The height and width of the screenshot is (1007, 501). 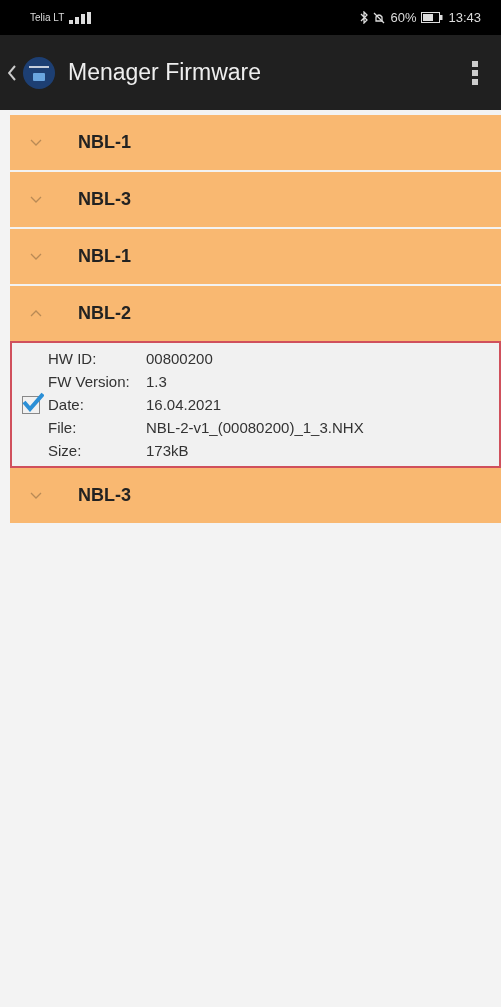 I want to click on bluetooth-icon, so click(x=364, y=17).